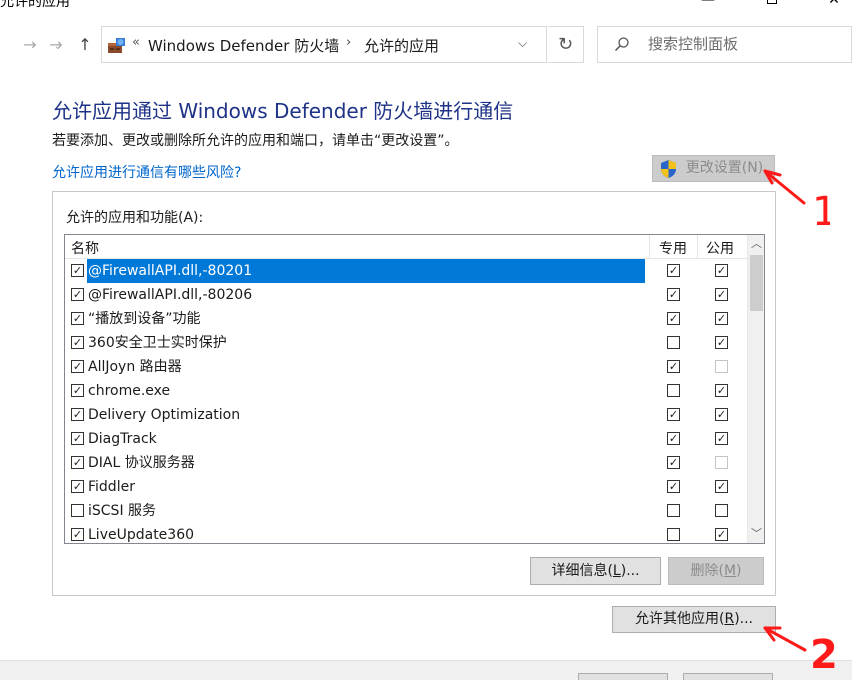  I want to click on table-row: ✓ DiagTrack ✓ ✓, so click(405, 439).